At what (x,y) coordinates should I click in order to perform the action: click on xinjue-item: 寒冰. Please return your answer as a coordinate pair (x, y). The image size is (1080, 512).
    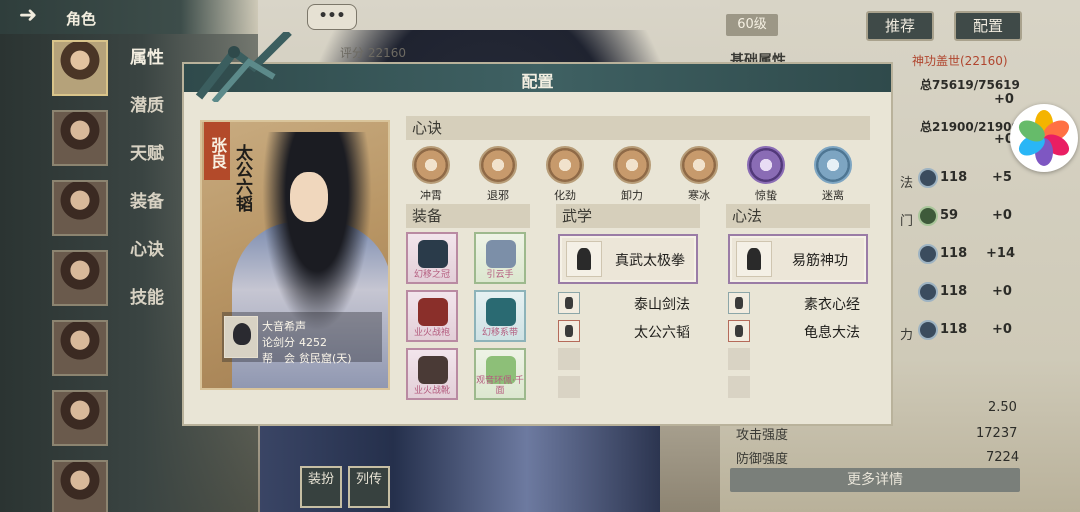
    Looking at the image, I should click on (699, 174).